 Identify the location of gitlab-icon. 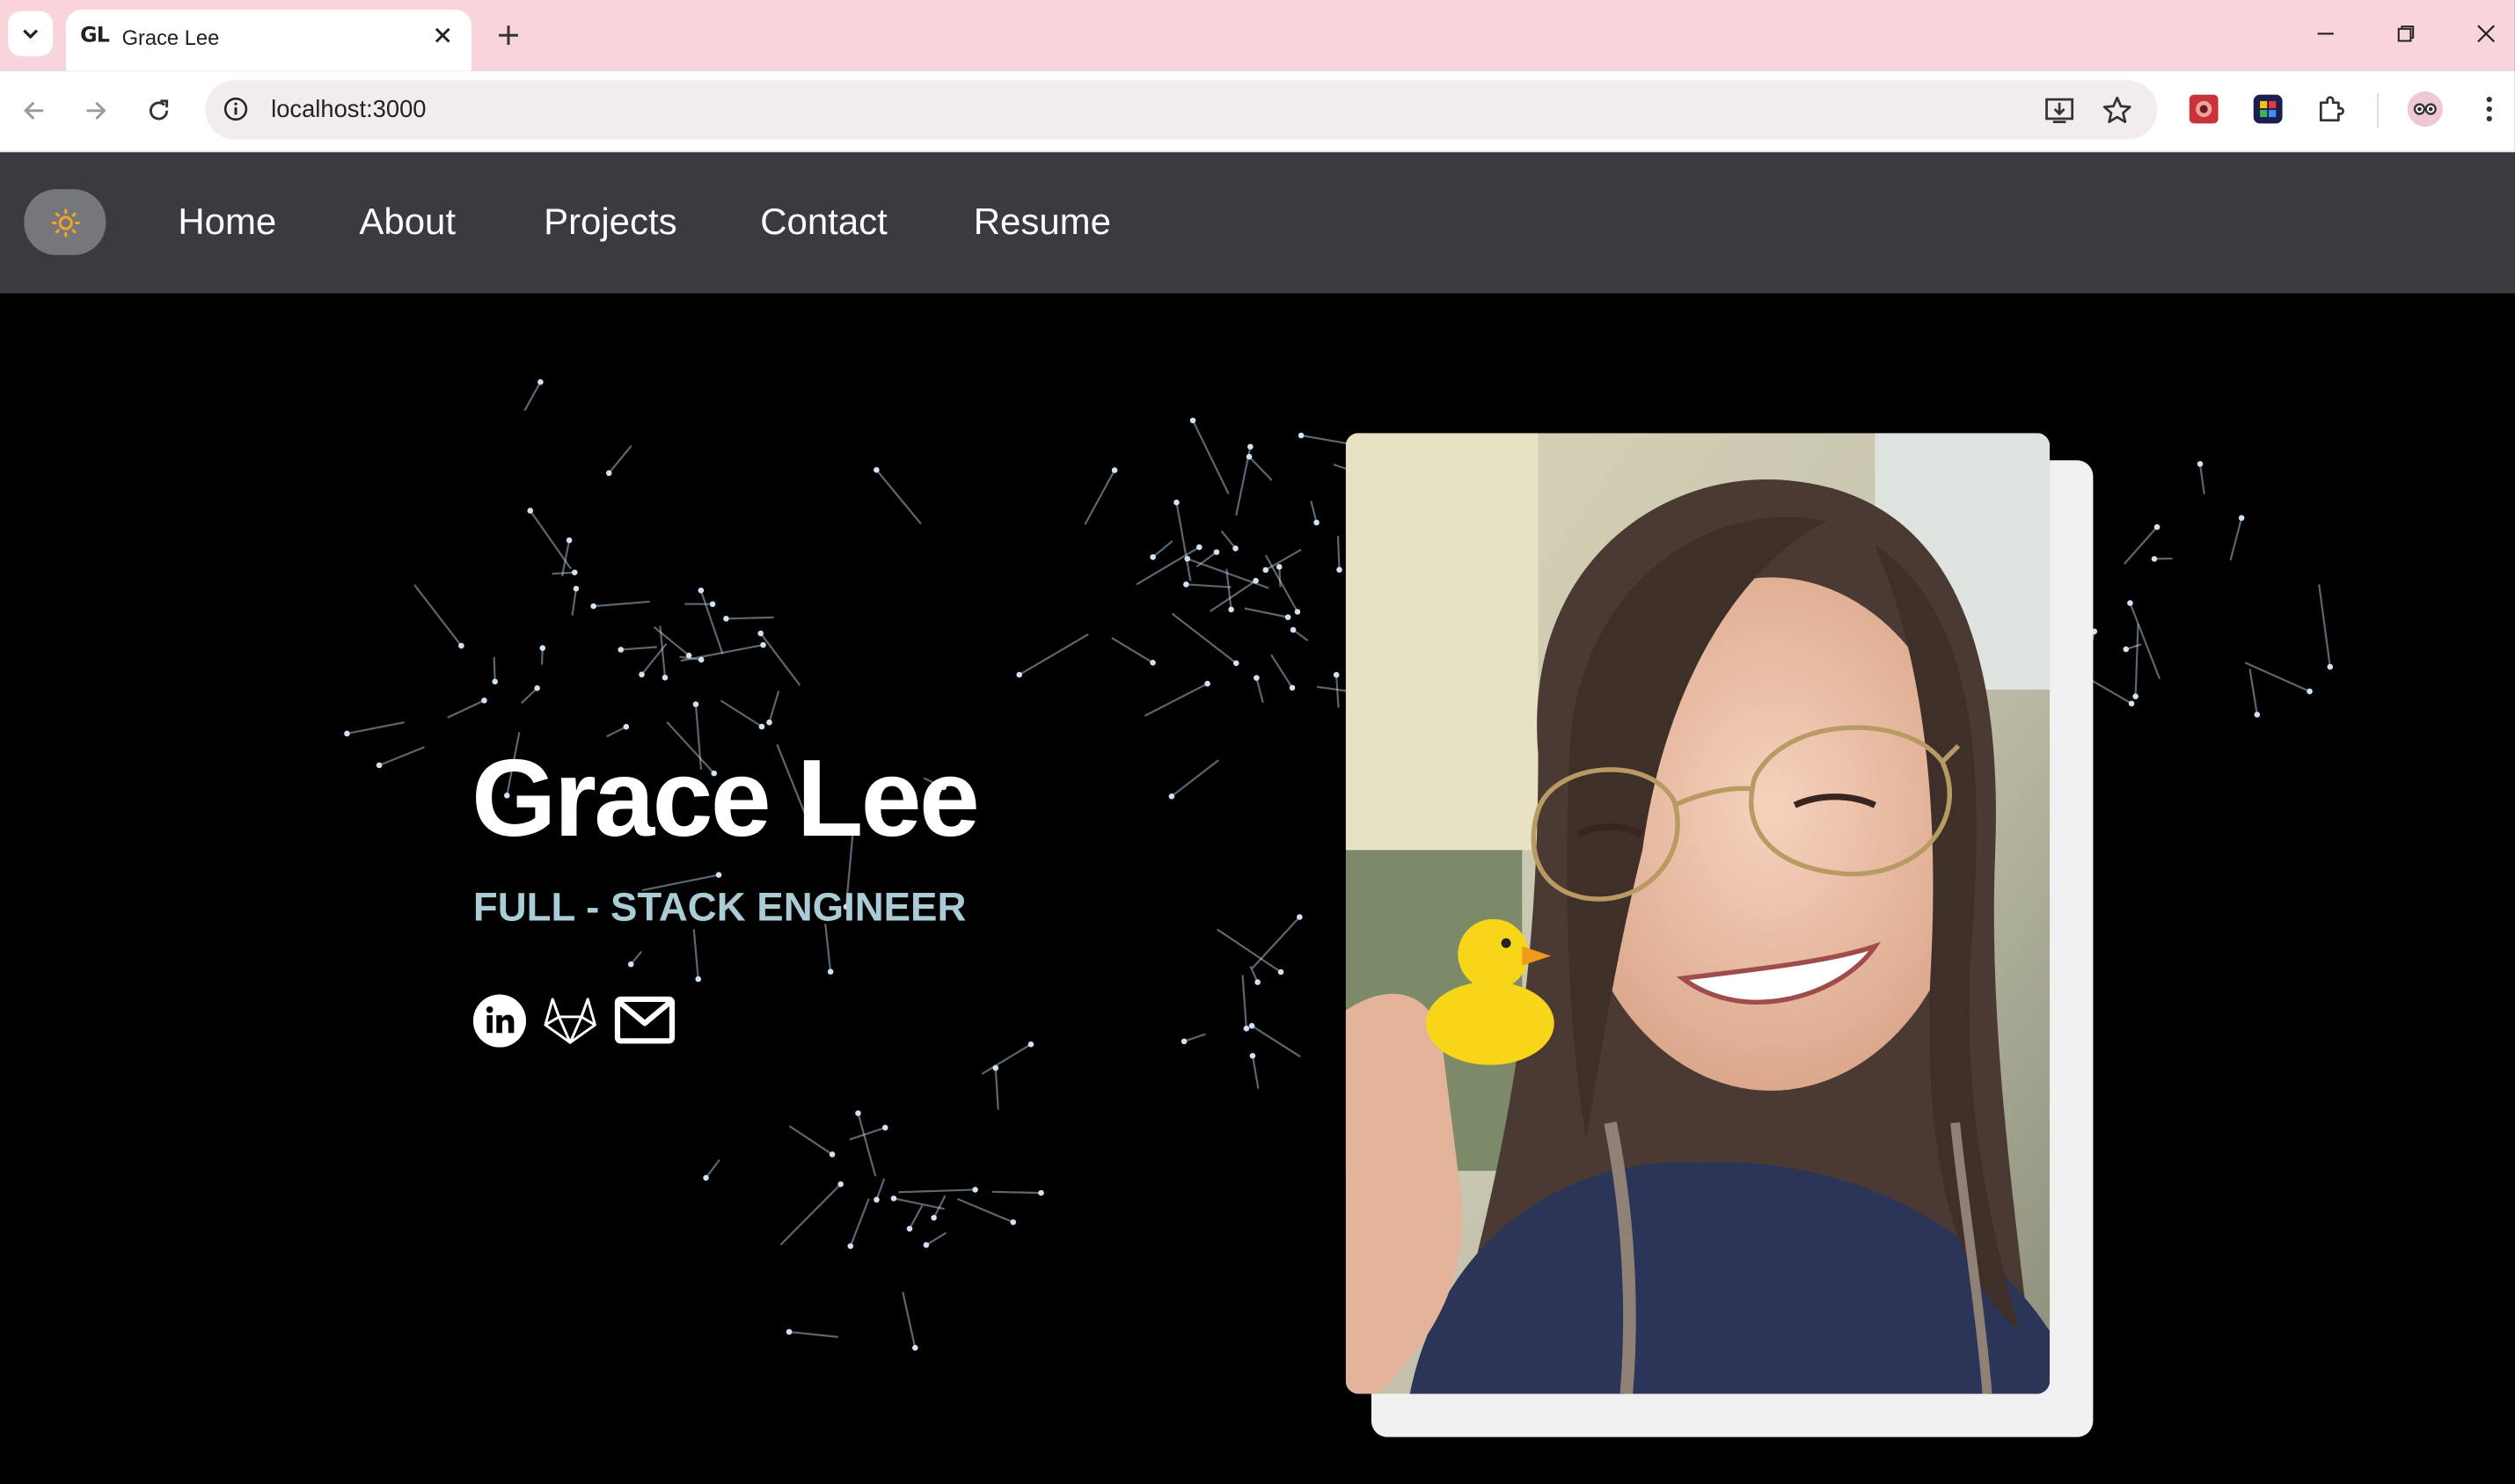
(570, 1021).